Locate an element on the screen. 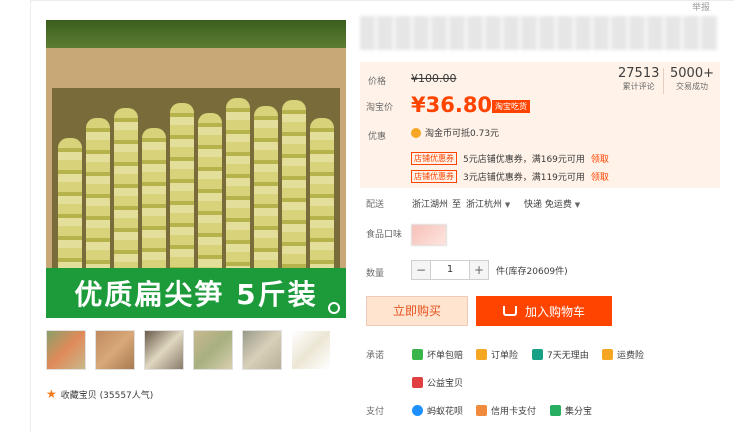  frame-top-border is located at coordinates (382, 0).